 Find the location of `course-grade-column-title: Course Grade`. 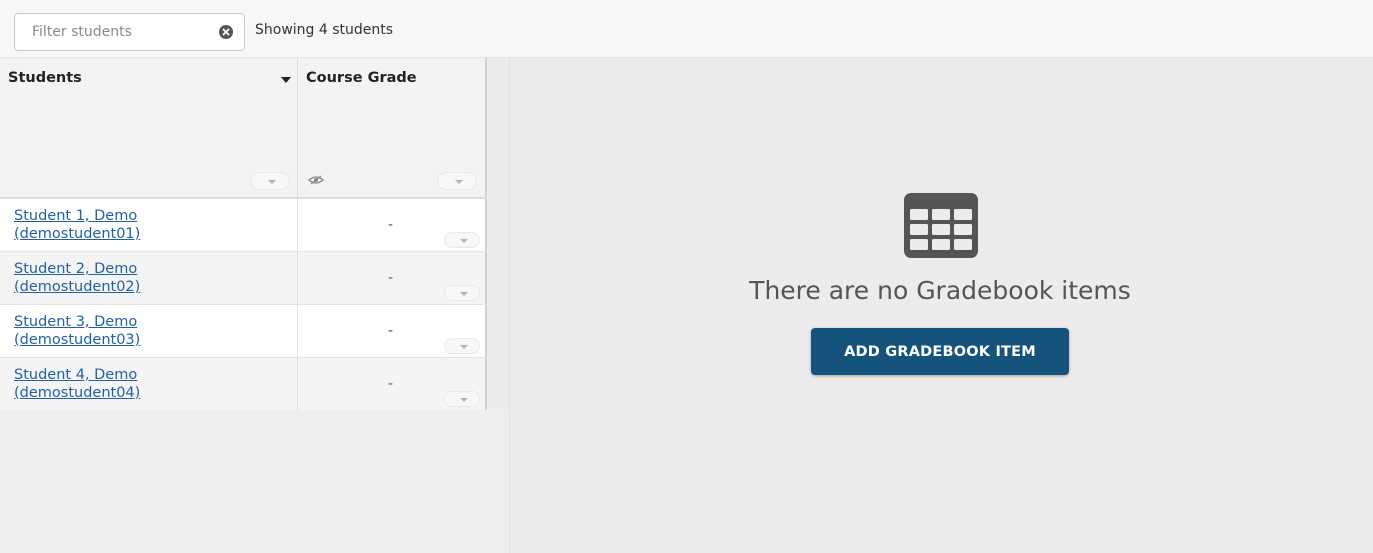

course-grade-column-title: Course Grade is located at coordinates (361, 78).